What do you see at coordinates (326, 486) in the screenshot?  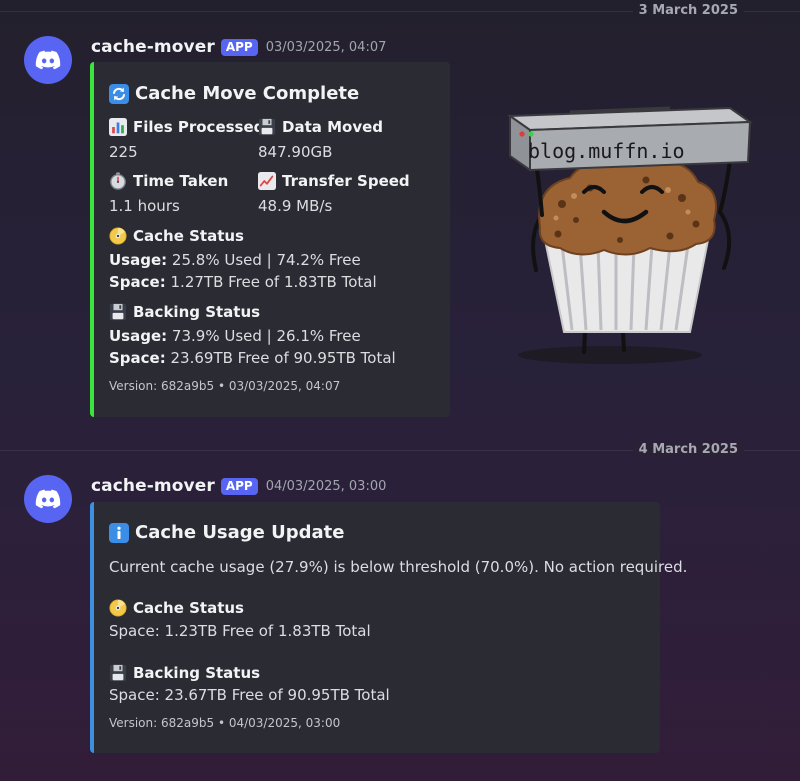 I see `message-timestamp: 04/03/2025, 03:00` at bounding box center [326, 486].